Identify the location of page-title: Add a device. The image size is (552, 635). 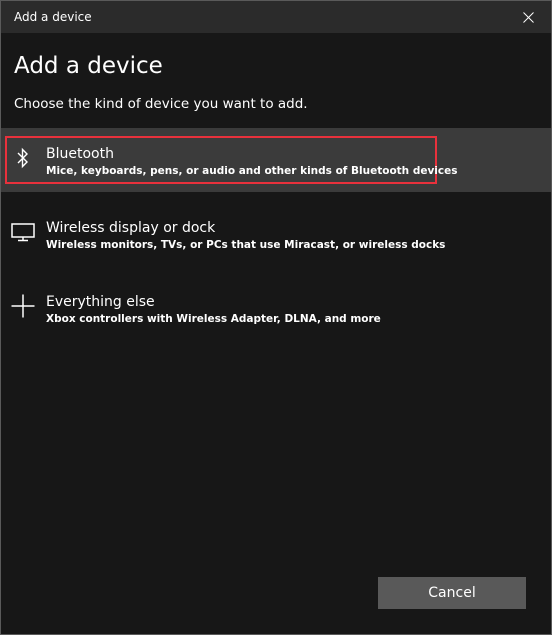
(88, 66).